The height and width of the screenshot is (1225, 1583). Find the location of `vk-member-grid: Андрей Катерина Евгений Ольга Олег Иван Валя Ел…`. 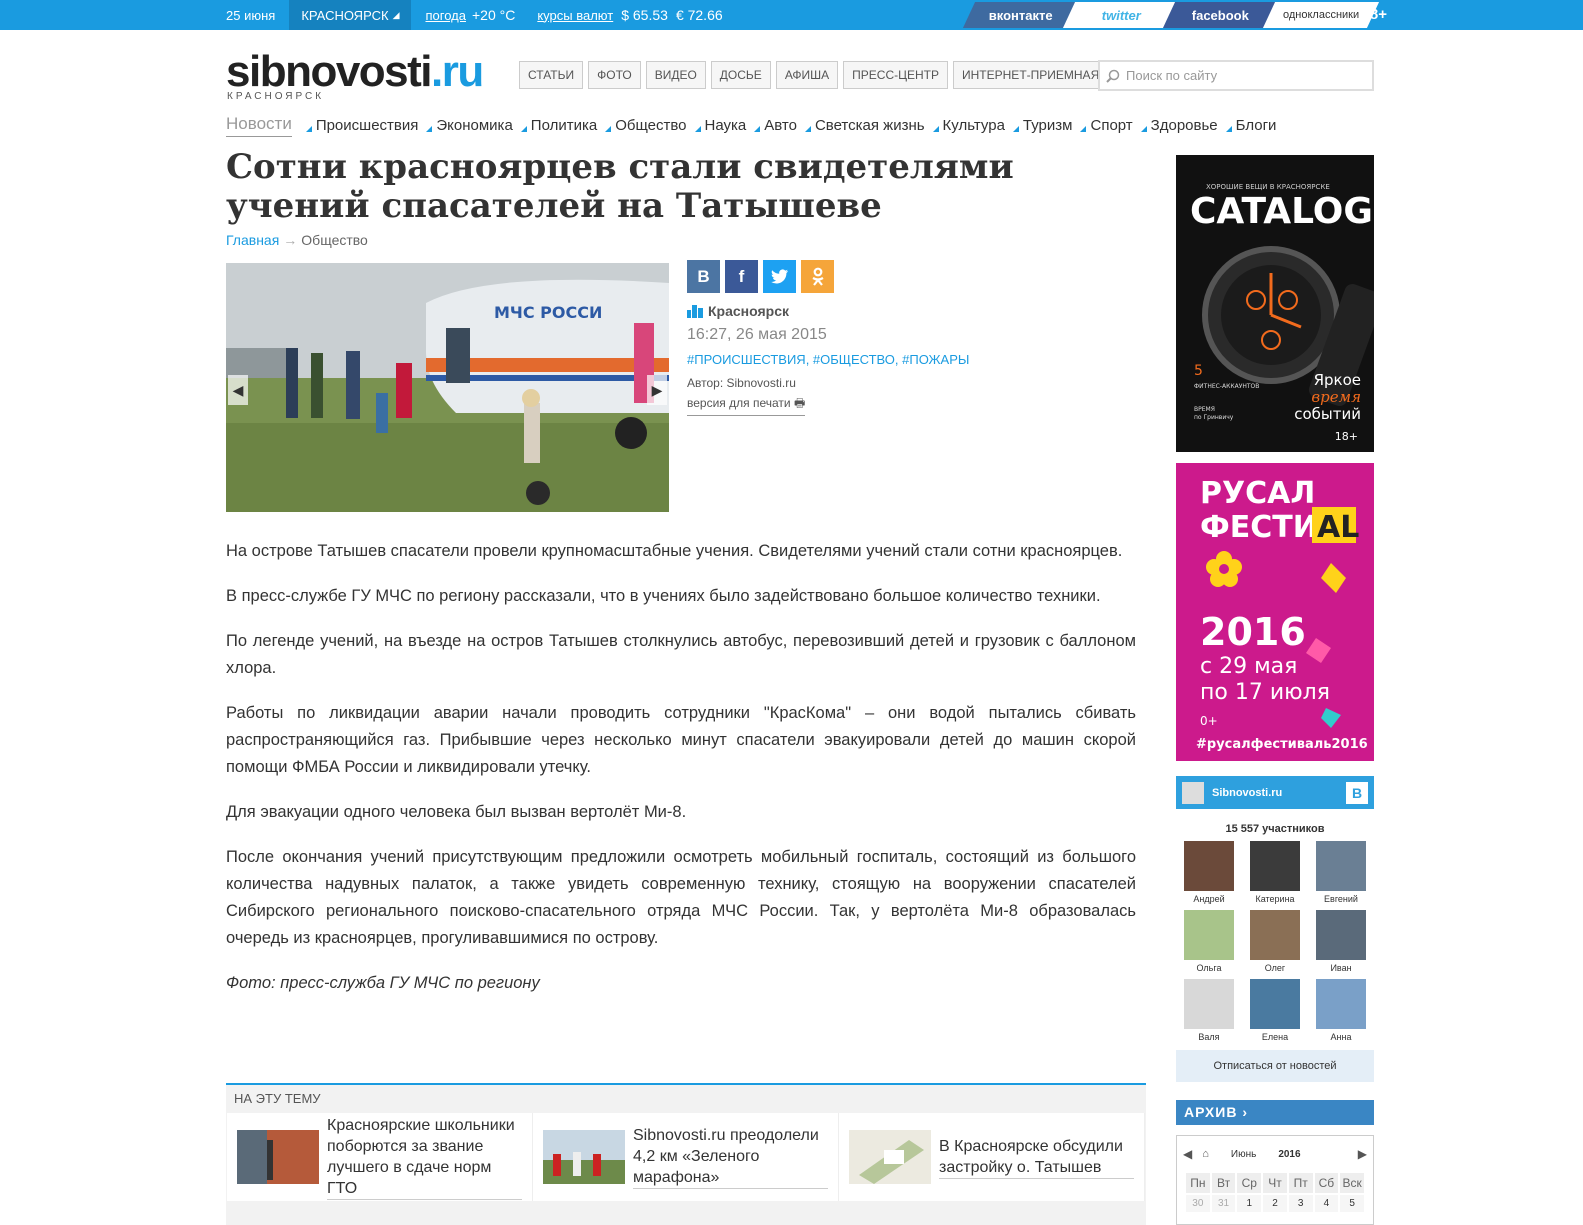

vk-member-grid: Андрей Катерина Евгений Ольга Олег Иван Валя Ел… is located at coordinates (1275, 944).